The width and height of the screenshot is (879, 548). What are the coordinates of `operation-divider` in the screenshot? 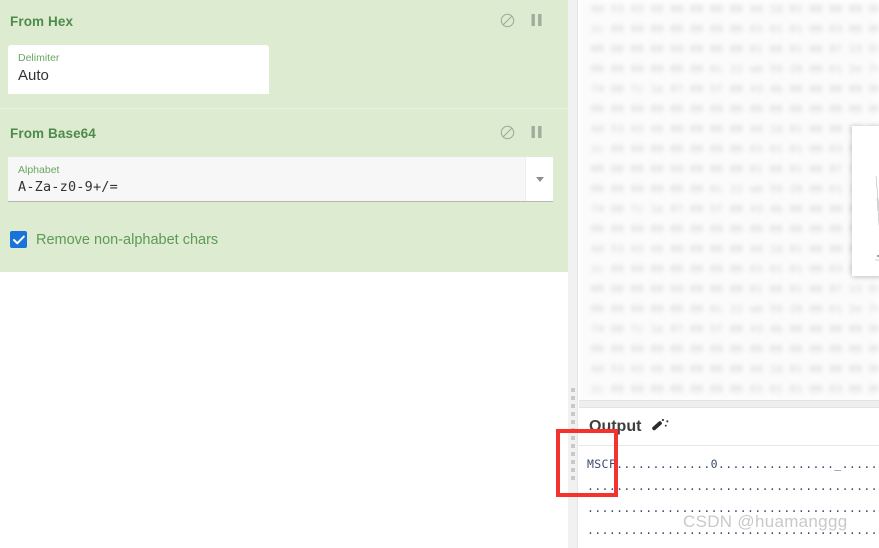 It's located at (284, 108).